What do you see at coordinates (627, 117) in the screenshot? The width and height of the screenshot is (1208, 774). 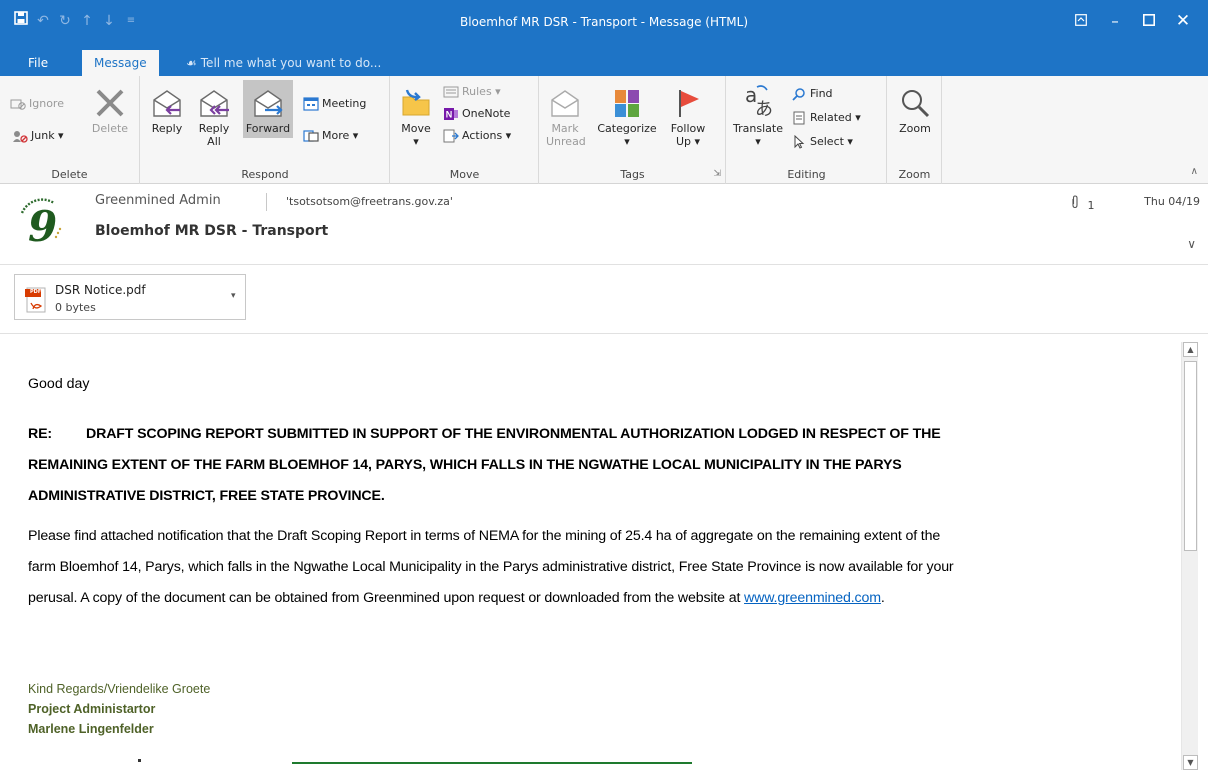 I see `categorize-button: Categorize ▾` at bounding box center [627, 117].